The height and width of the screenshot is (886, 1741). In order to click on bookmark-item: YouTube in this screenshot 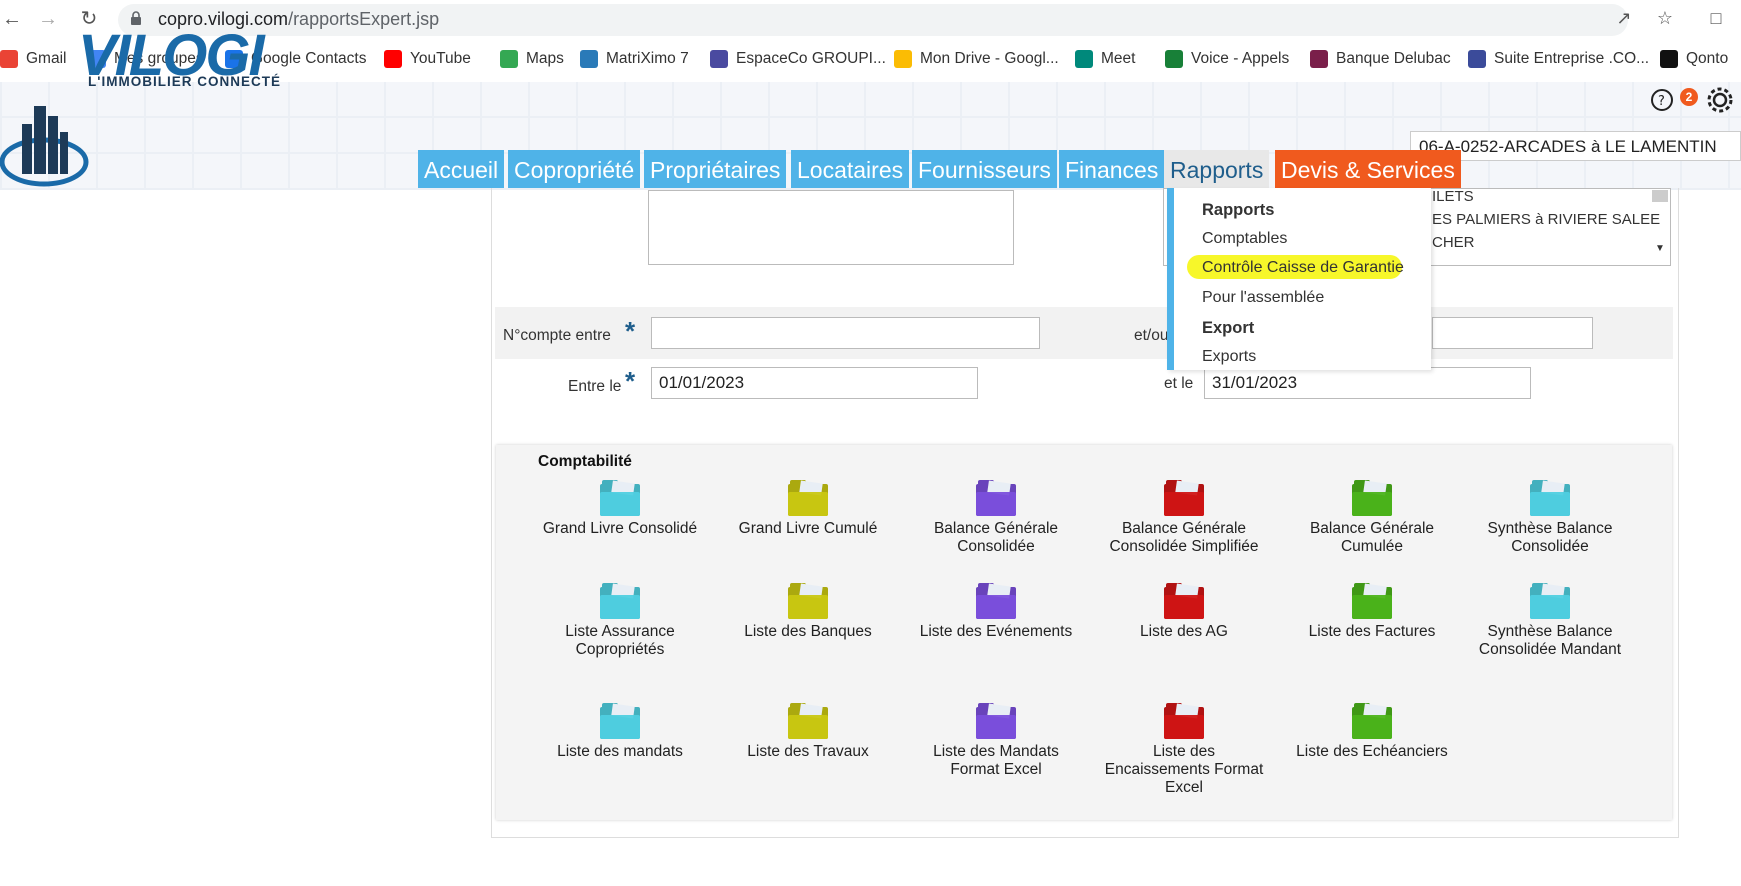, I will do `click(427, 59)`.